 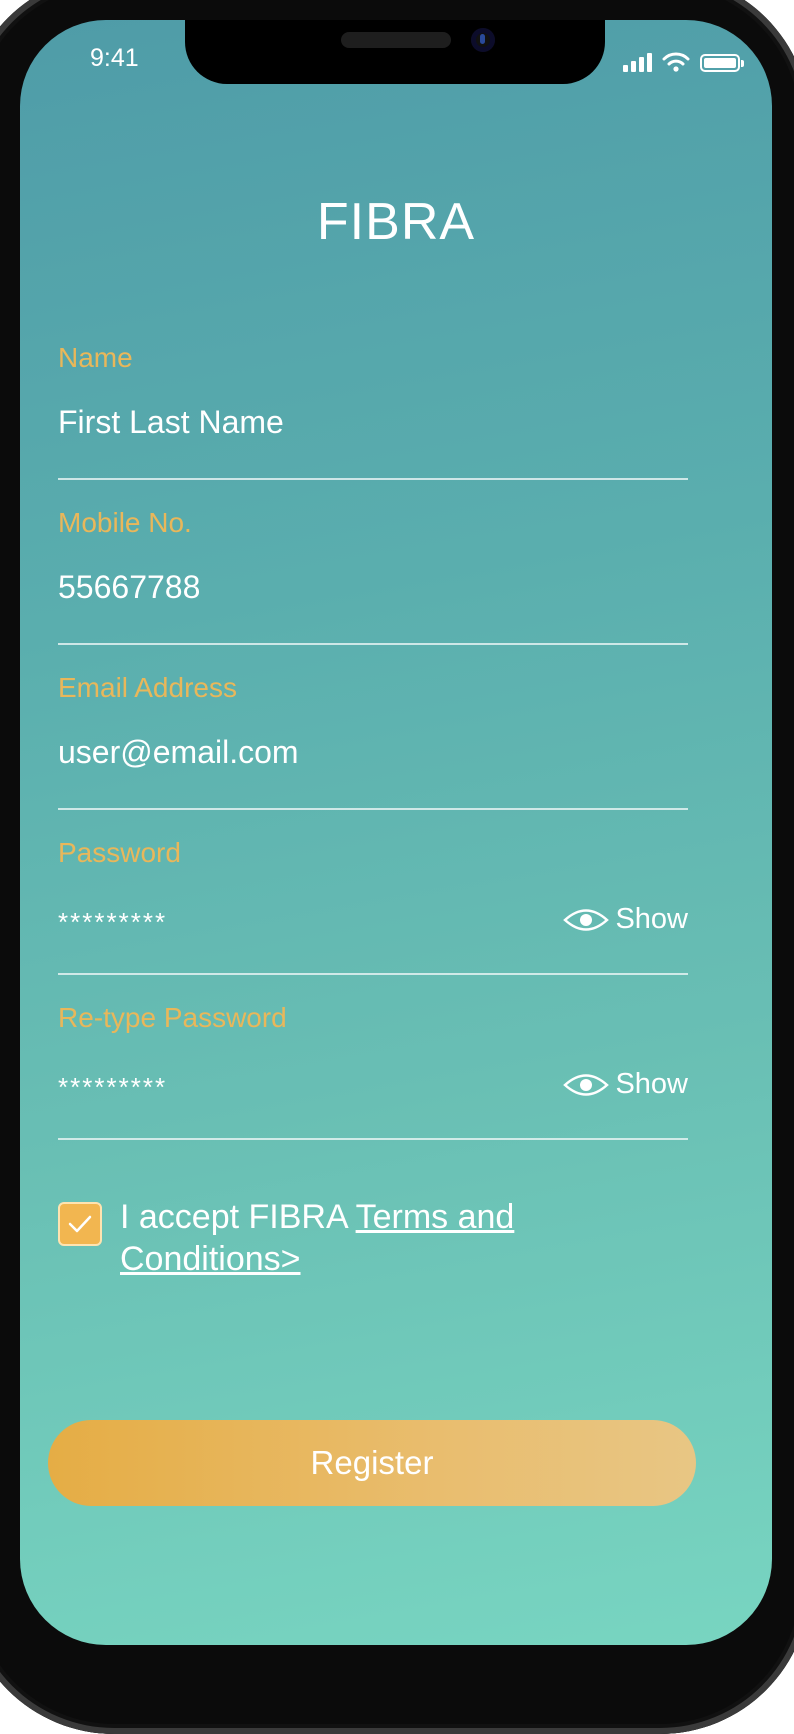 What do you see at coordinates (317, 1238) in the screenshot?
I see `terms-text: I accept FIBRA Terms and Conditions>` at bounding box center [317, 1238].